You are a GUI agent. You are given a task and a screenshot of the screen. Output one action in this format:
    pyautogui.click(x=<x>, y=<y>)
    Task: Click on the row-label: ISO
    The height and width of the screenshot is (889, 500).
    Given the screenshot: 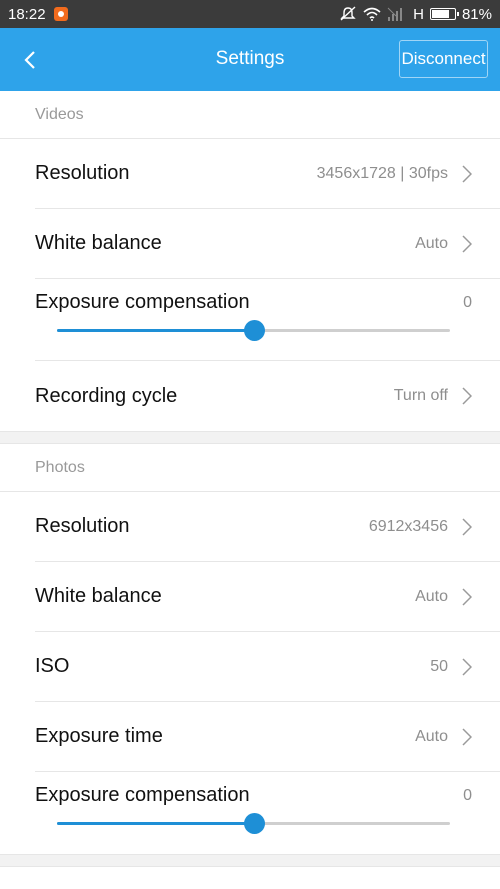 What is the action you would take?
    pyautogui.click(x=52, y=666)
    